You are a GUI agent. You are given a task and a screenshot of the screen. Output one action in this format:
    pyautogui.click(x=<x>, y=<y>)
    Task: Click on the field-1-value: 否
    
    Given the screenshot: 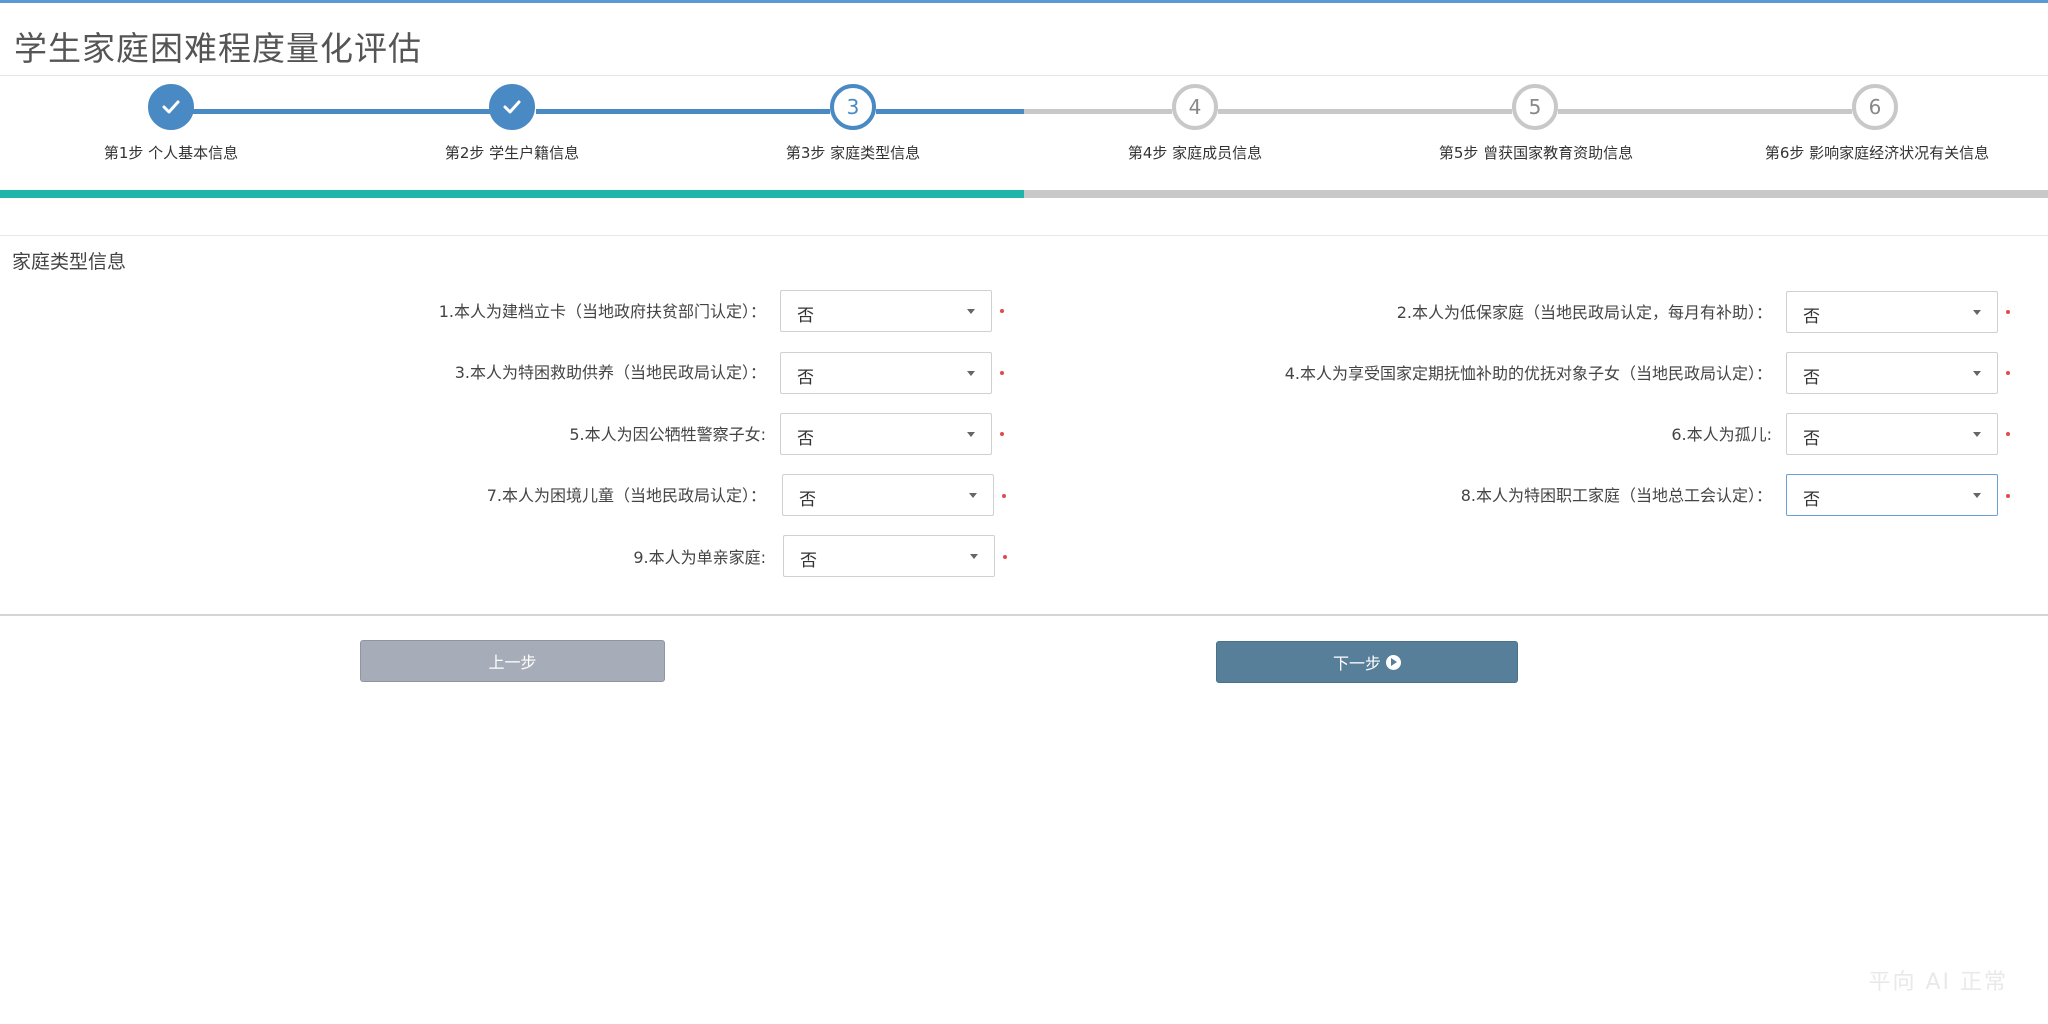 What is the action you would take?
    pyautogui.click(x=805, y=316)
    